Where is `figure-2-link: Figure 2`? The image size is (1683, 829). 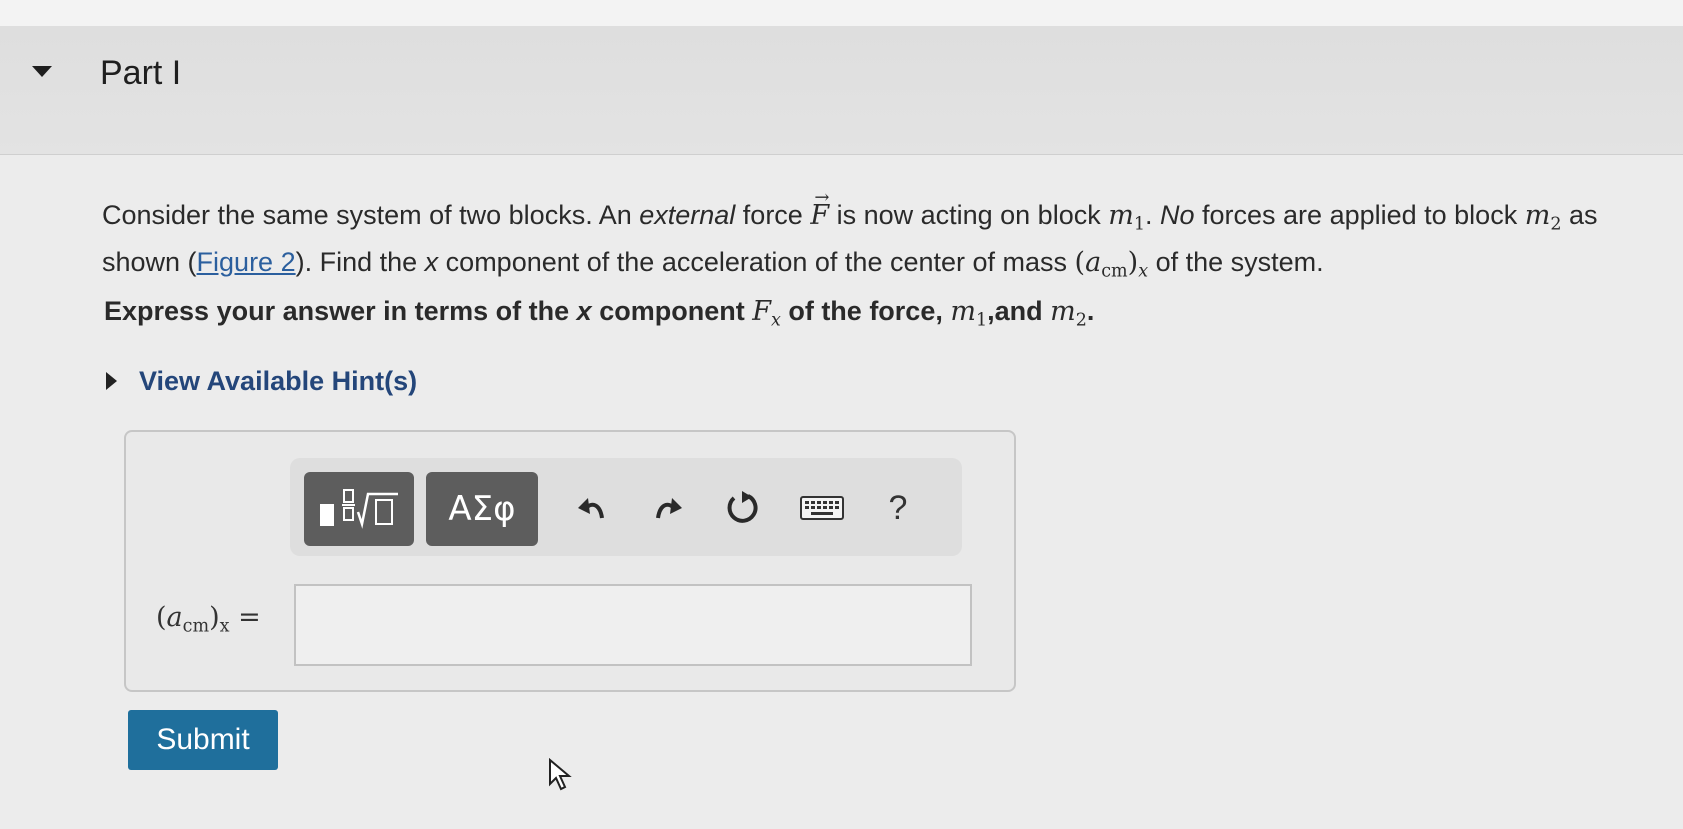
figure-2-link: Figure 2 is located at coordinates (246, 262).